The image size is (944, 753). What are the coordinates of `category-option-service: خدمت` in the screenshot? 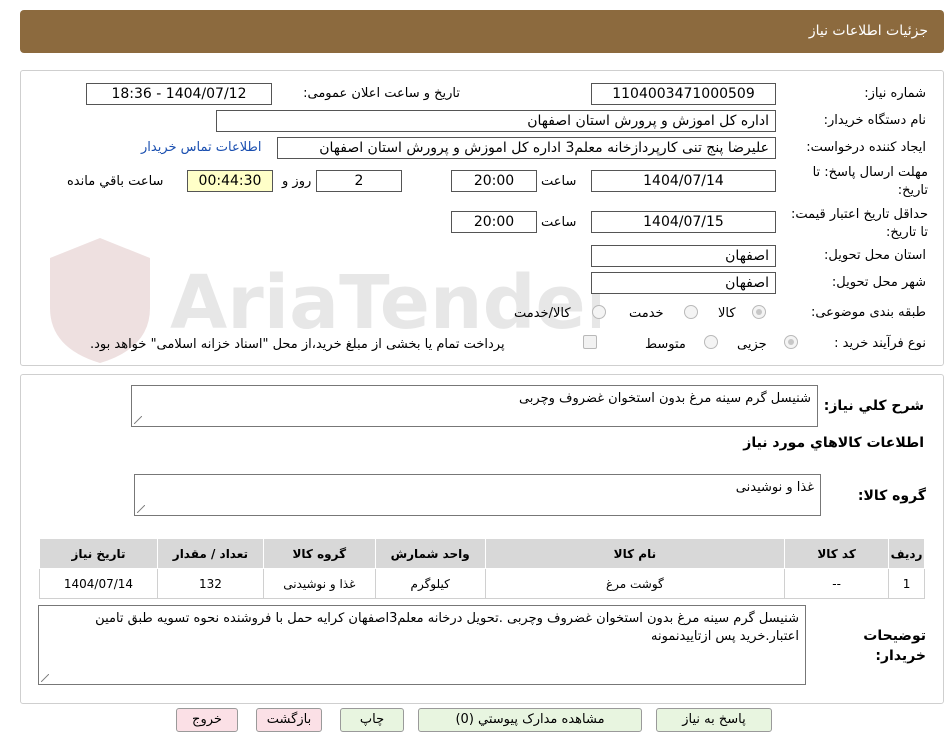 It's located at (646, 313).